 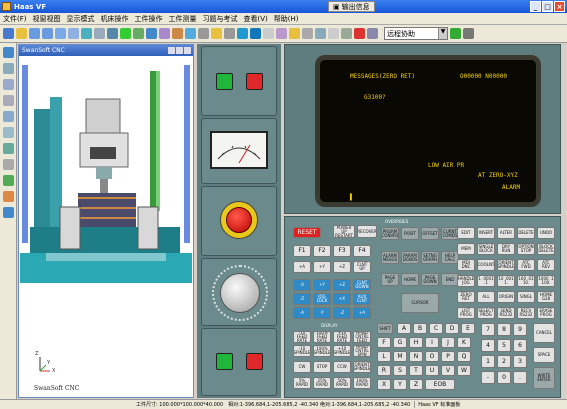 I want to click on wireframe-icon, so click(x=125, y=33).